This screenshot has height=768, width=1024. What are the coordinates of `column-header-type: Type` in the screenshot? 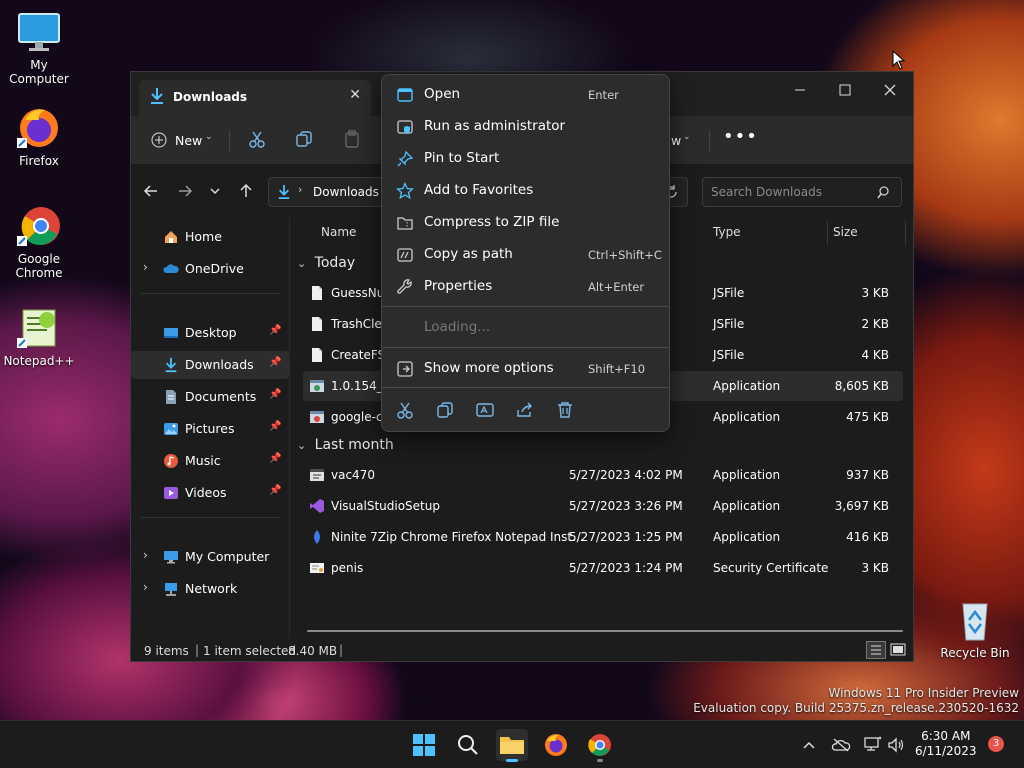 It's located at (727, 232).